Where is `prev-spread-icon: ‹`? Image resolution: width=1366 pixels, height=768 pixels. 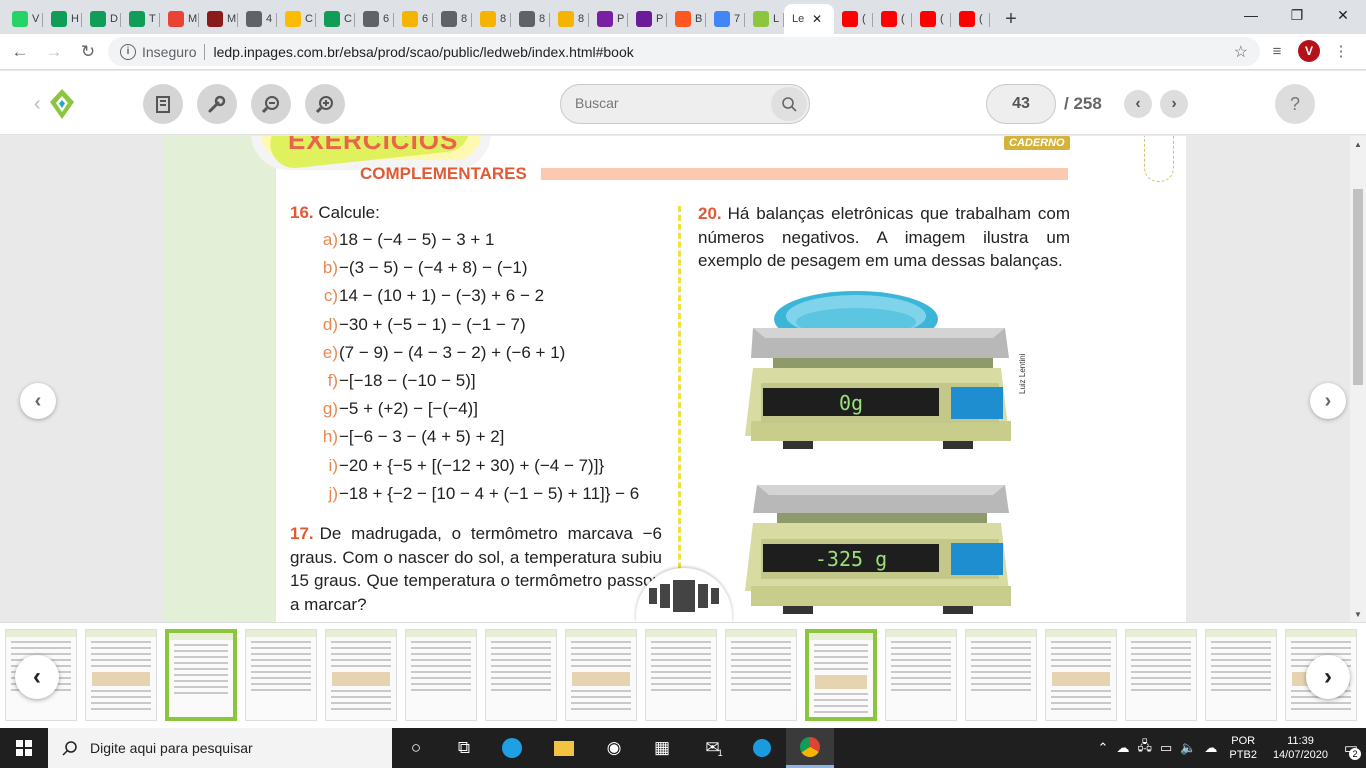 prev-spread-icon: ‹ is located at coordinates (38, 401).